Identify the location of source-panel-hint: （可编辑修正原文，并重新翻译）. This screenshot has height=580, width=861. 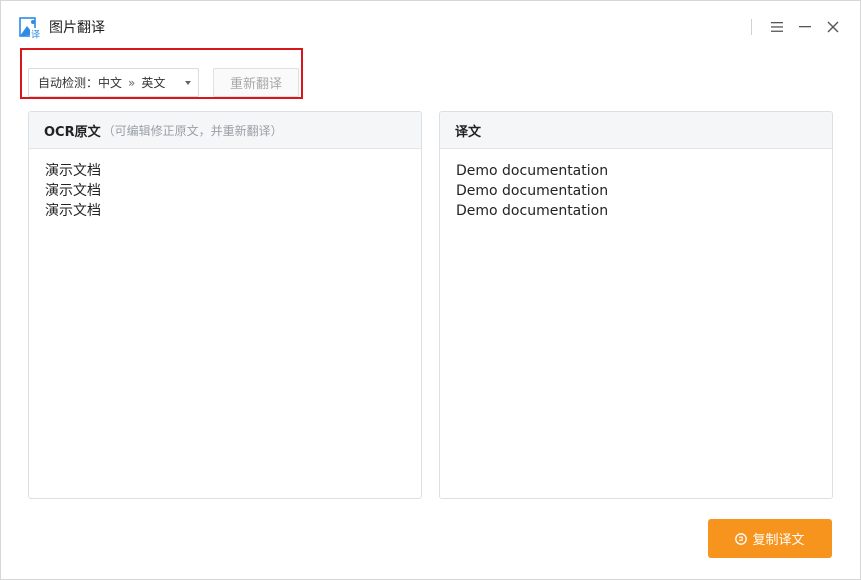
(192, 130).